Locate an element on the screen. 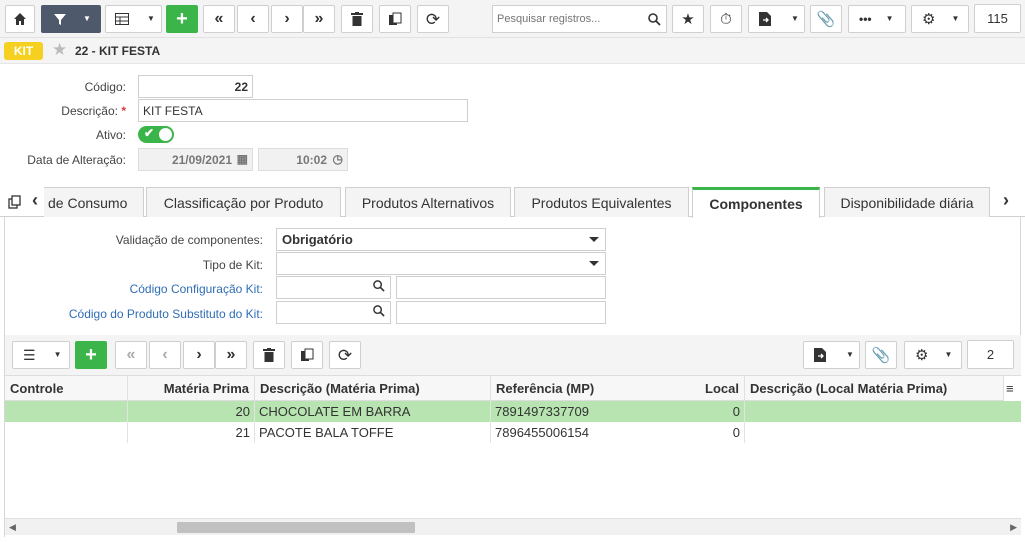 The image size is (1025, 542). copy-button is located at coordinates (395, 19).